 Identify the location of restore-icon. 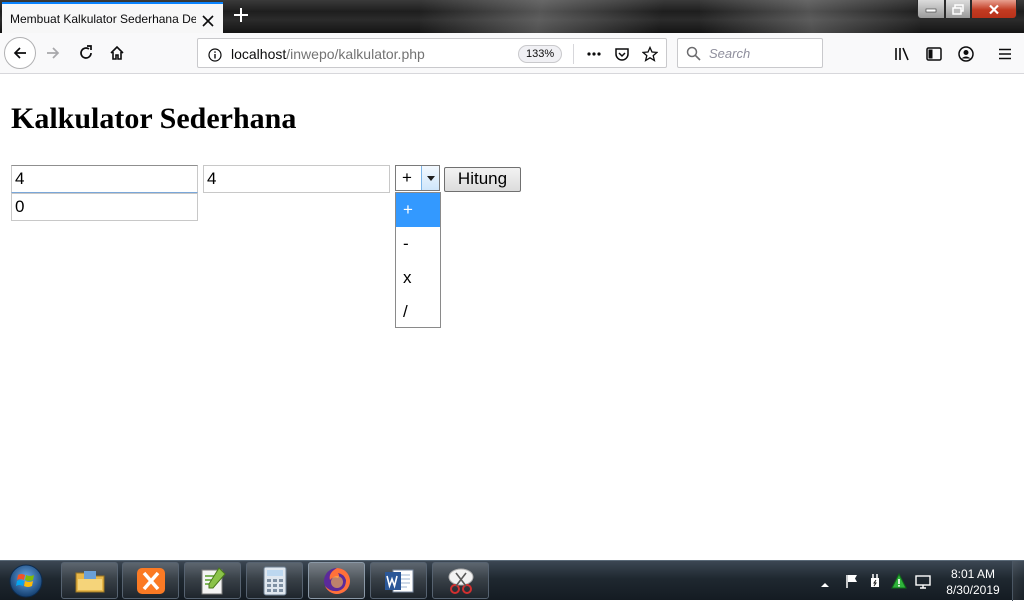
(958, 9).